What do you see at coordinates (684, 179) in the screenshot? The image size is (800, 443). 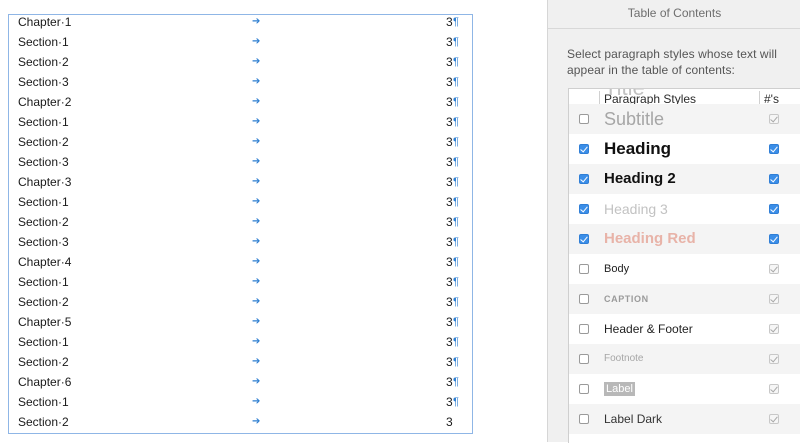 I see `style-row-heading-2: Heading 2` at bounding box center [684, 179].